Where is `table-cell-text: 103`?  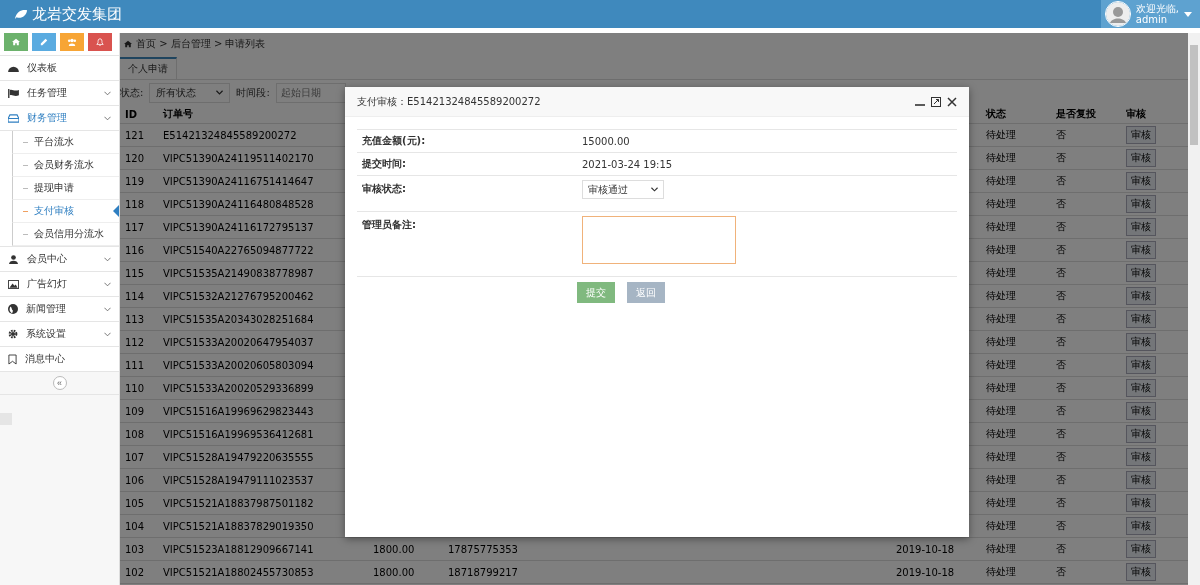 table-cell-text: 103 is located at coordinates (135, 549).